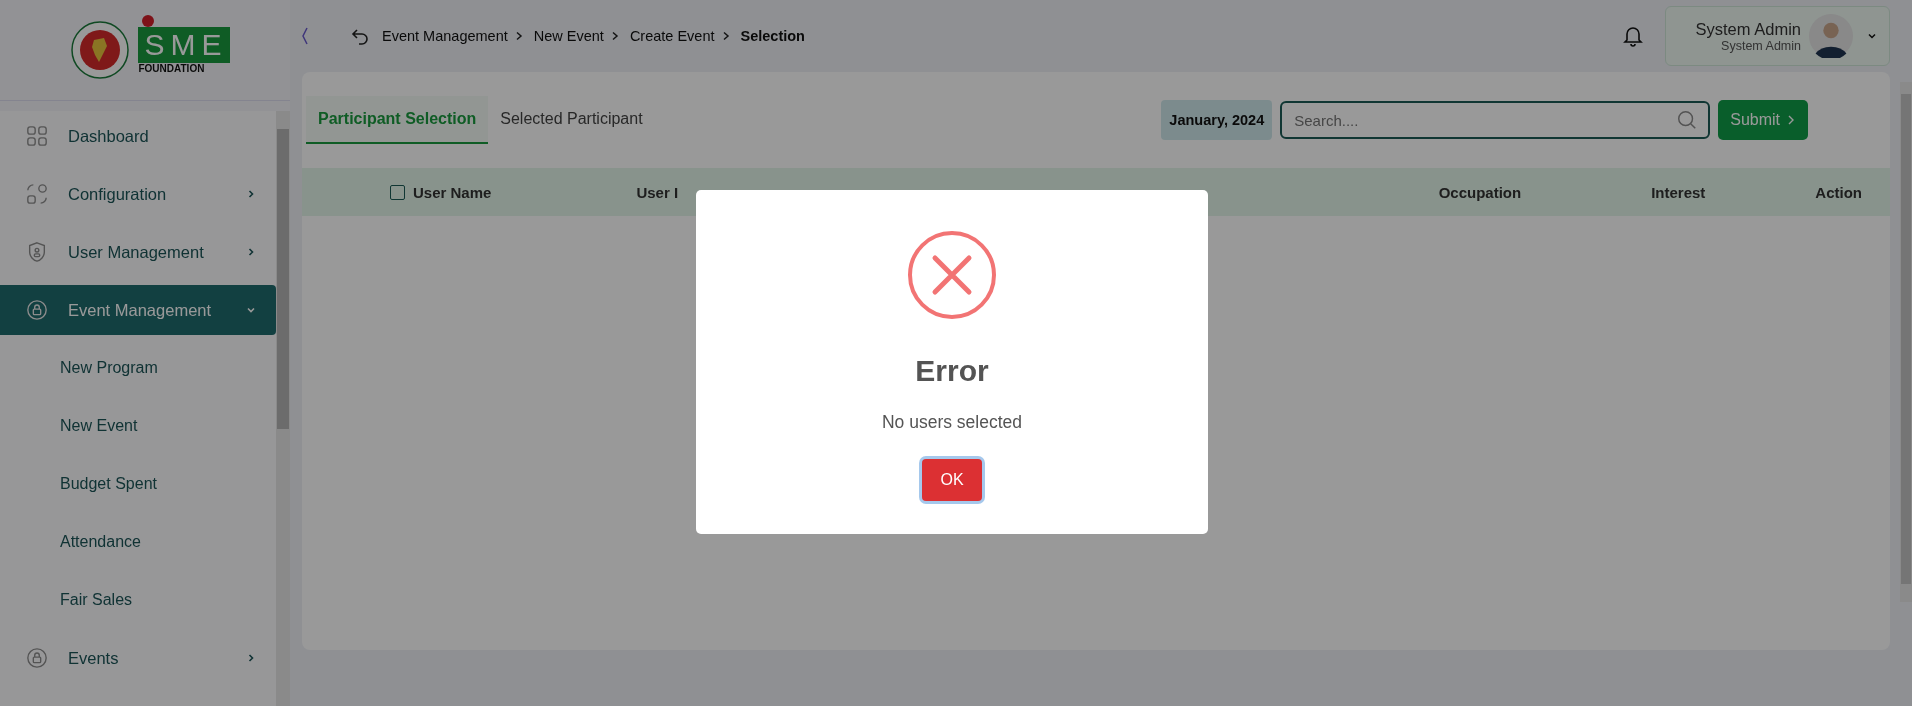  What do you see at coordinates (138, 310) in the screenshot?
I see `sidebar-item: Event Management` at bounding box center [138, 310].